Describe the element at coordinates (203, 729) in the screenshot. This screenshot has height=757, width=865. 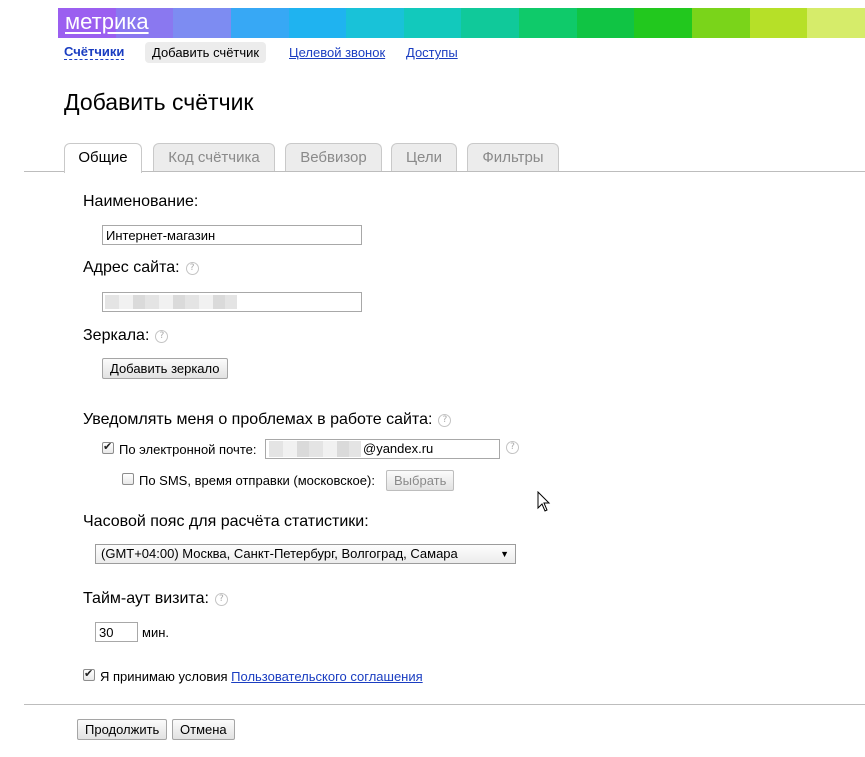
I see `cancel-button: Отмена` at that location.